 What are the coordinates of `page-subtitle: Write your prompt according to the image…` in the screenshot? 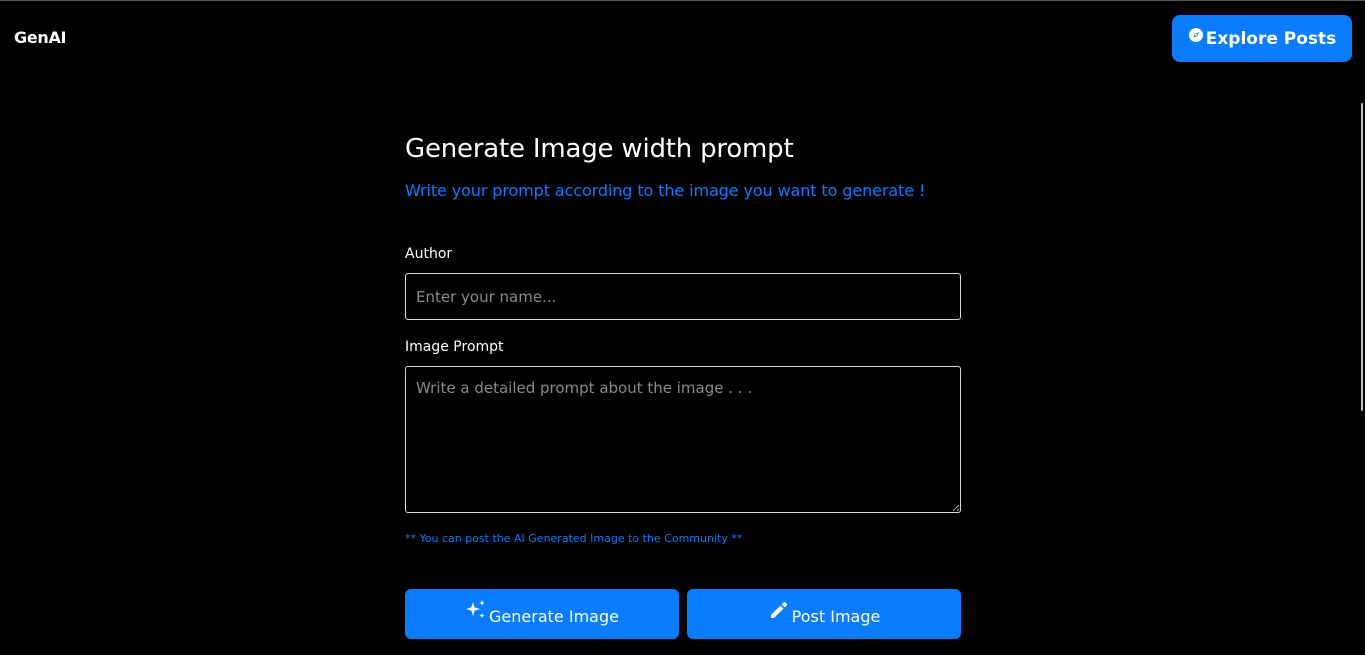 It's located at (665, 190).